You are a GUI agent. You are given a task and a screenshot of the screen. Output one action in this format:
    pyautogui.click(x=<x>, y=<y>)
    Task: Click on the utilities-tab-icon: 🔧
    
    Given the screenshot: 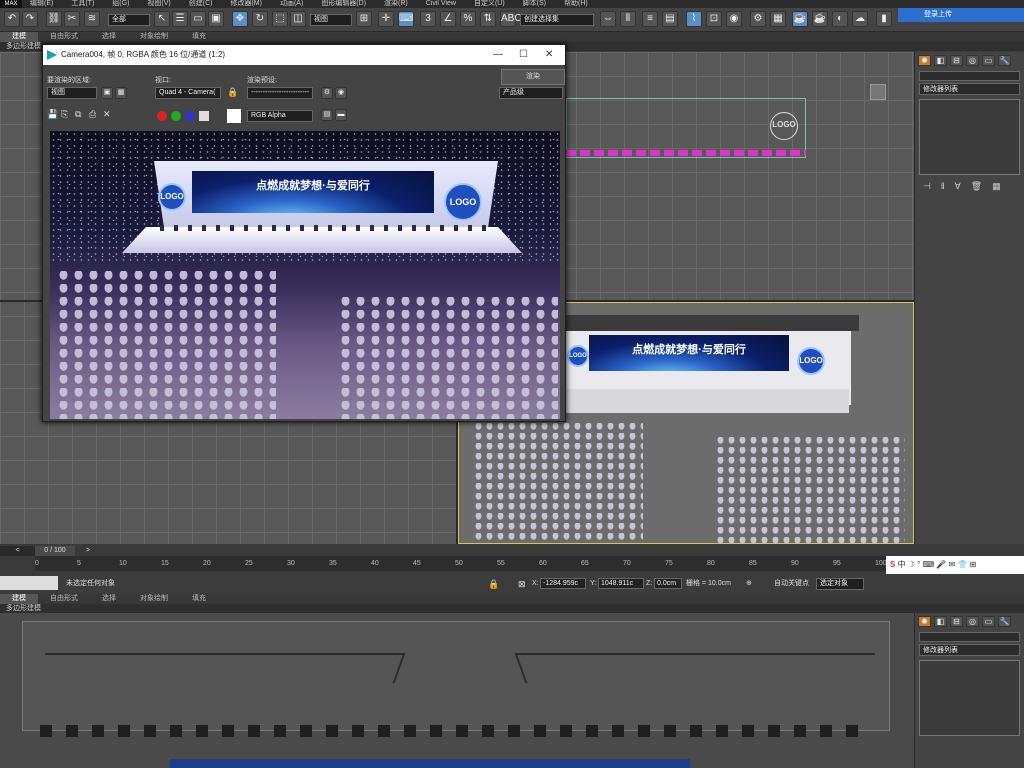 What is the action you would take?
    pyautogui.click(x=1004, y=60)
    